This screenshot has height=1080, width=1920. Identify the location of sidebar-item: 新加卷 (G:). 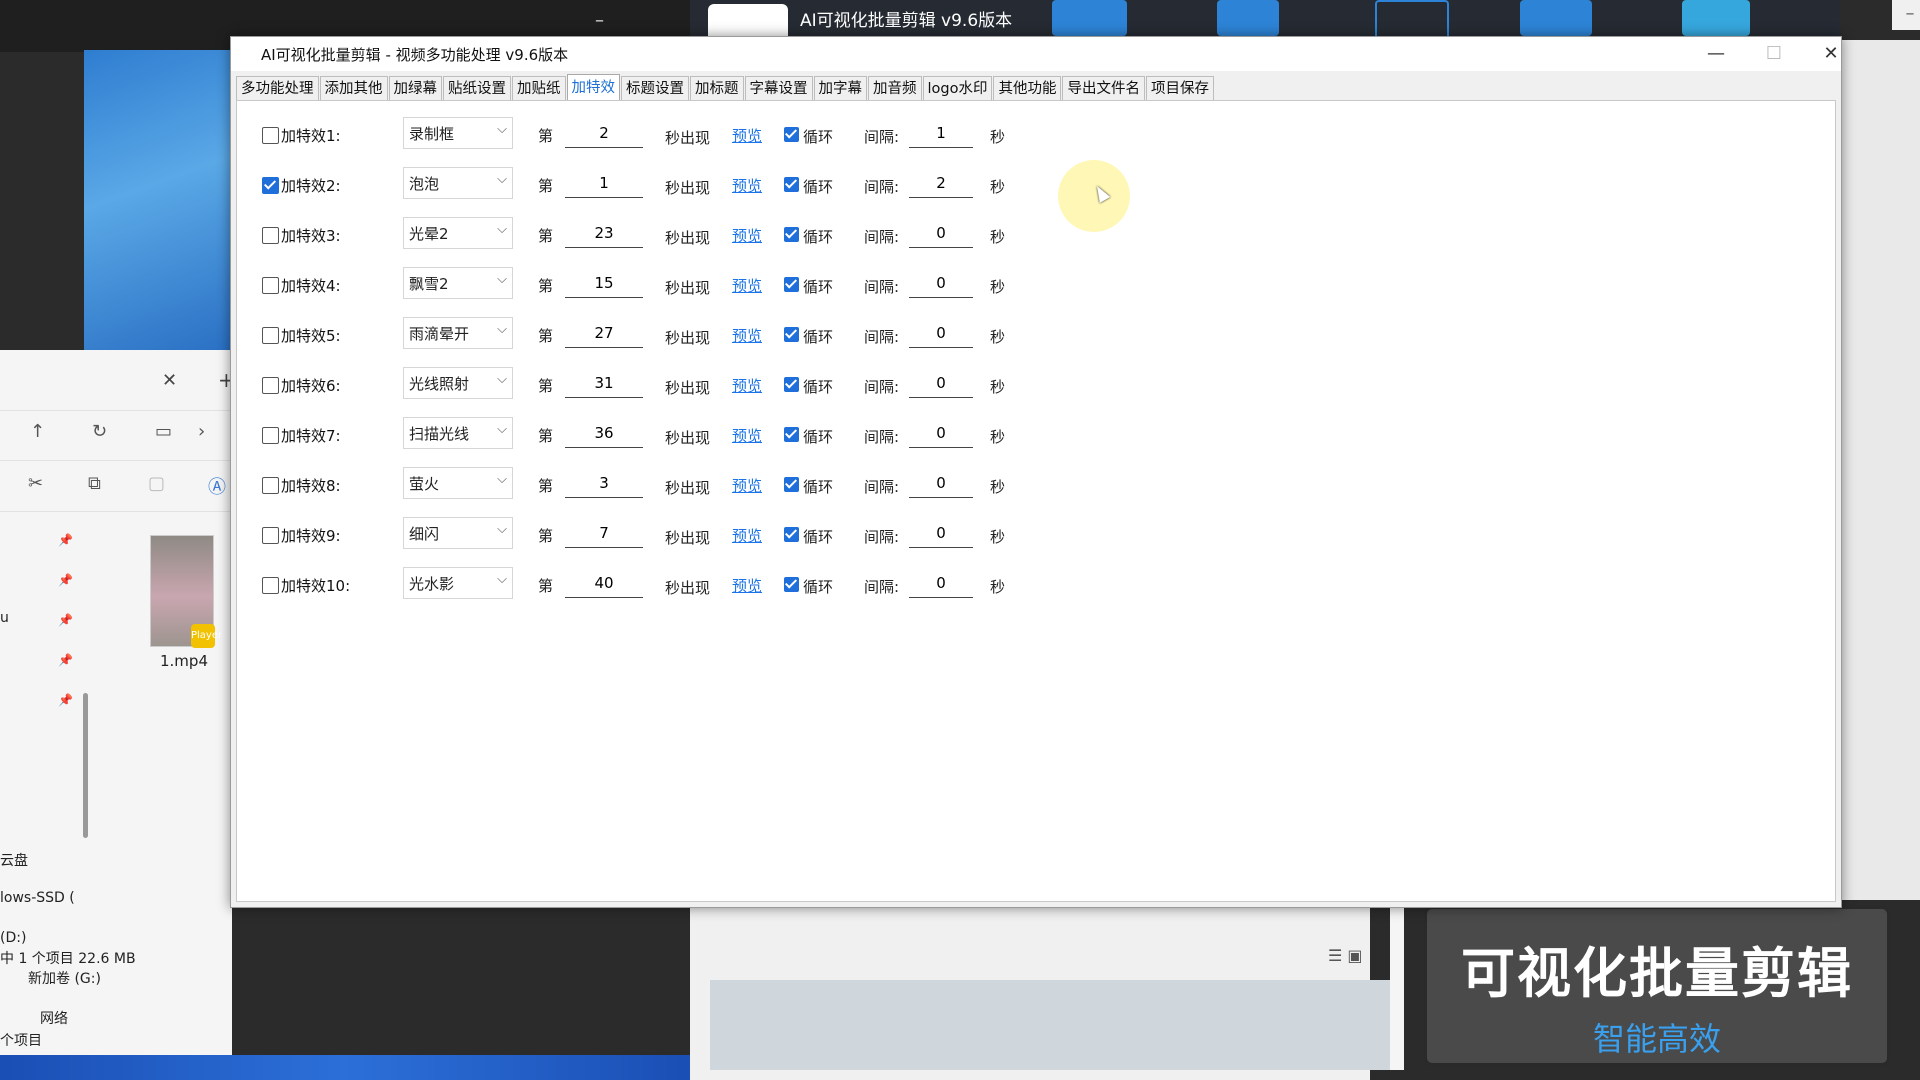
(64, 978).